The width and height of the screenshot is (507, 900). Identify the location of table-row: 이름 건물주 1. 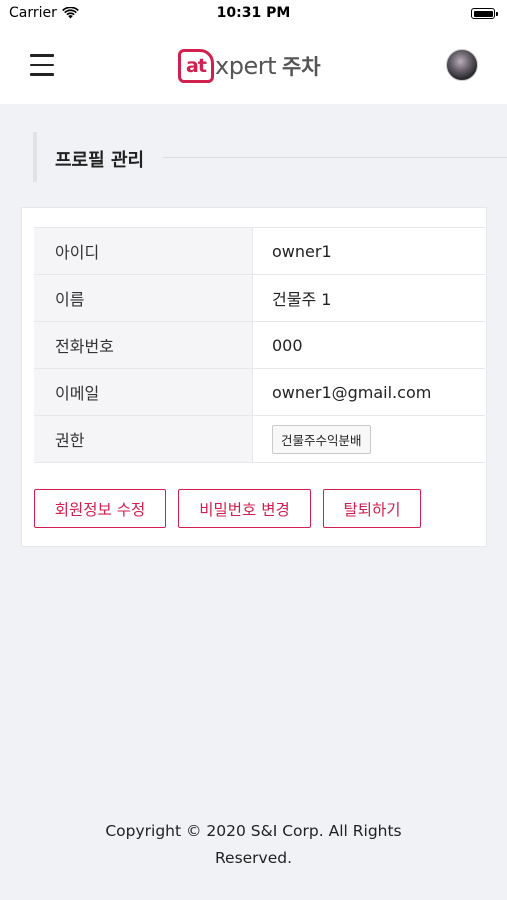
(259, 298).